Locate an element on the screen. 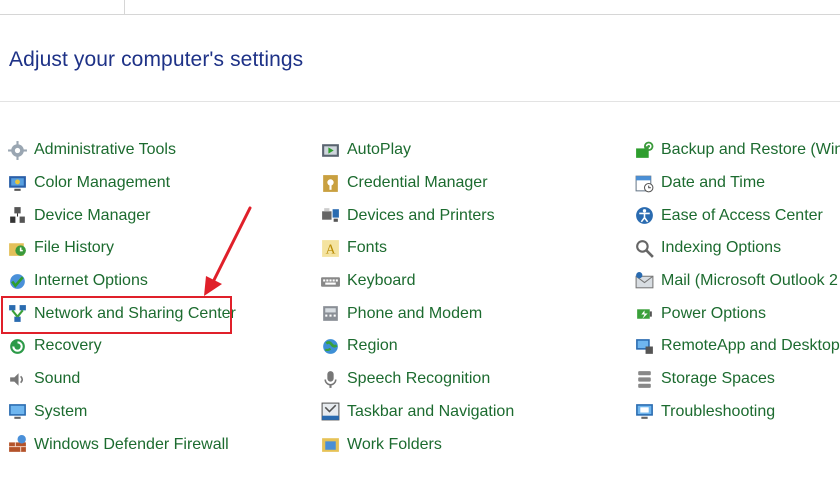 Image resolution: width=840 pixels, height=500 pixels. control-panel-item-label: Mail (Microsoft Outlook 2 is located at coordinates (749, 281).